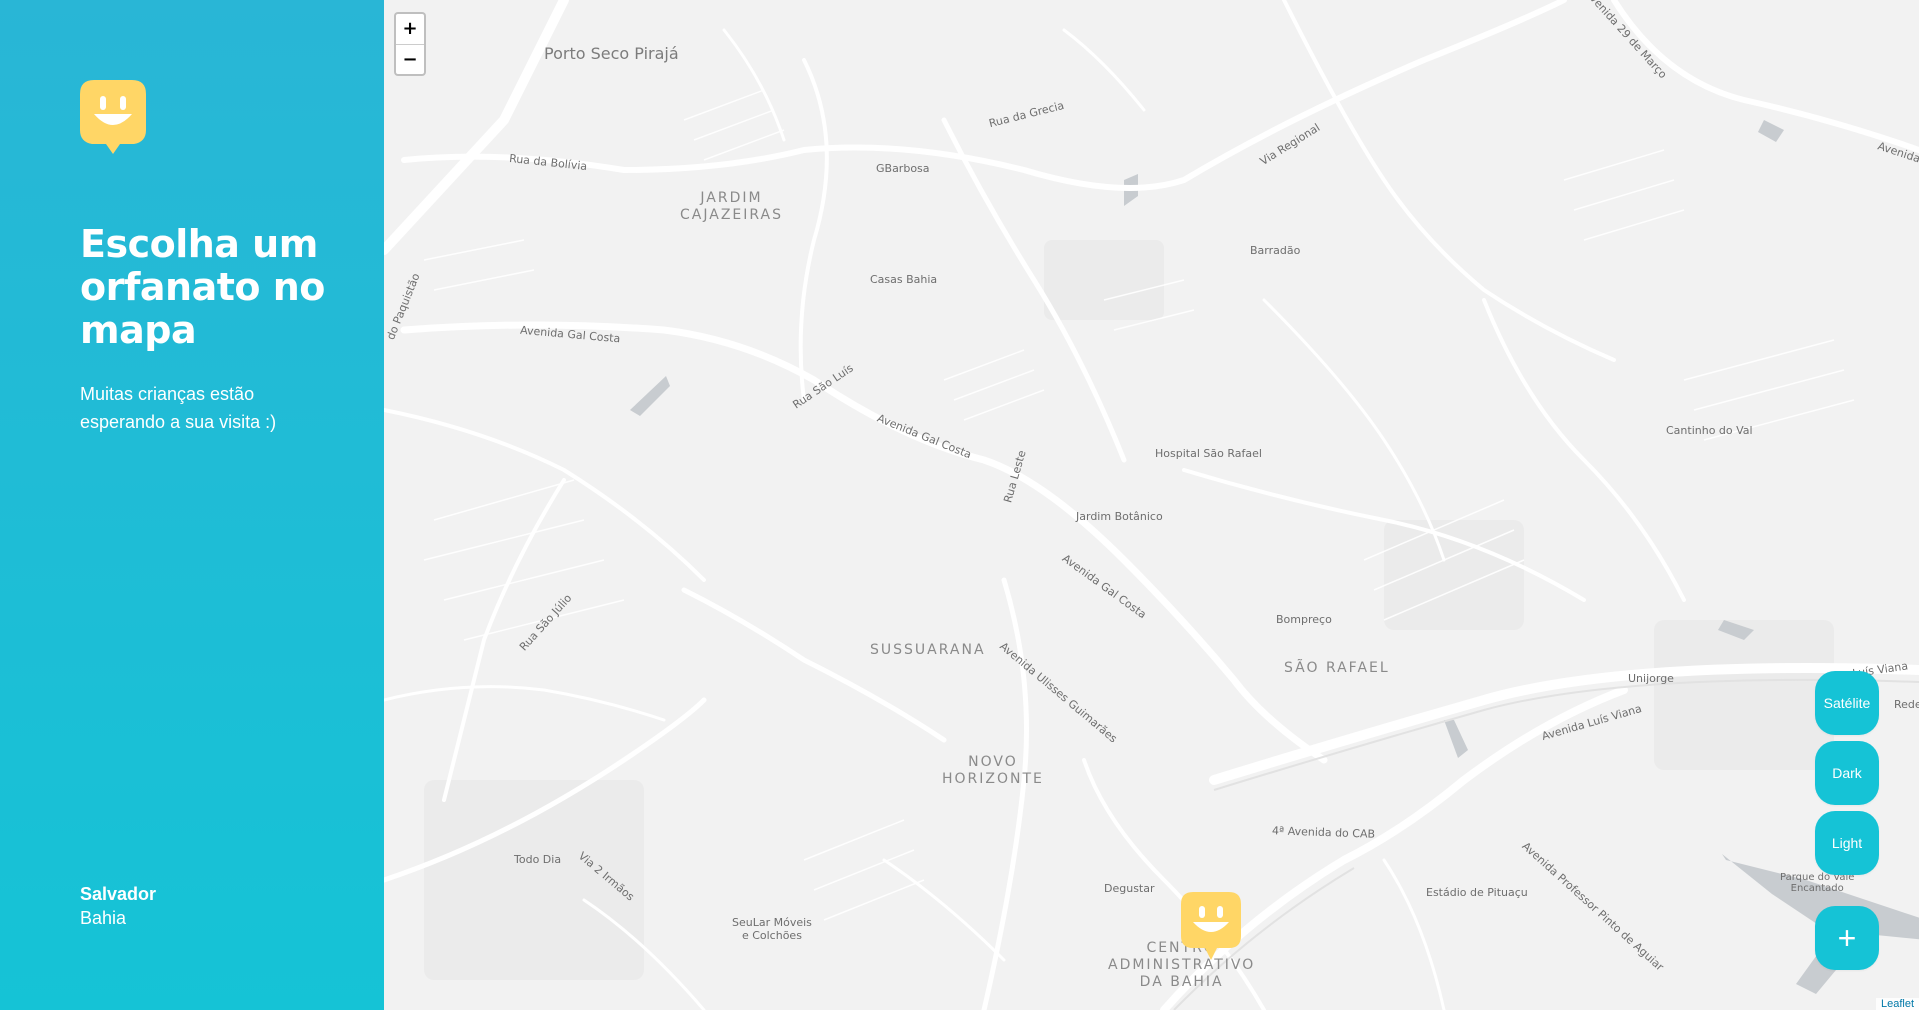 The image size is (1919, 1010). I want to click on zoom-control: + −, so click(410, 44).